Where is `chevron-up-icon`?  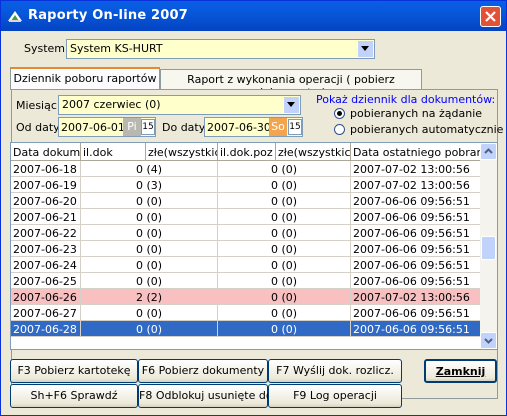 chevron-up-icon is located at coordinates (488, 151).